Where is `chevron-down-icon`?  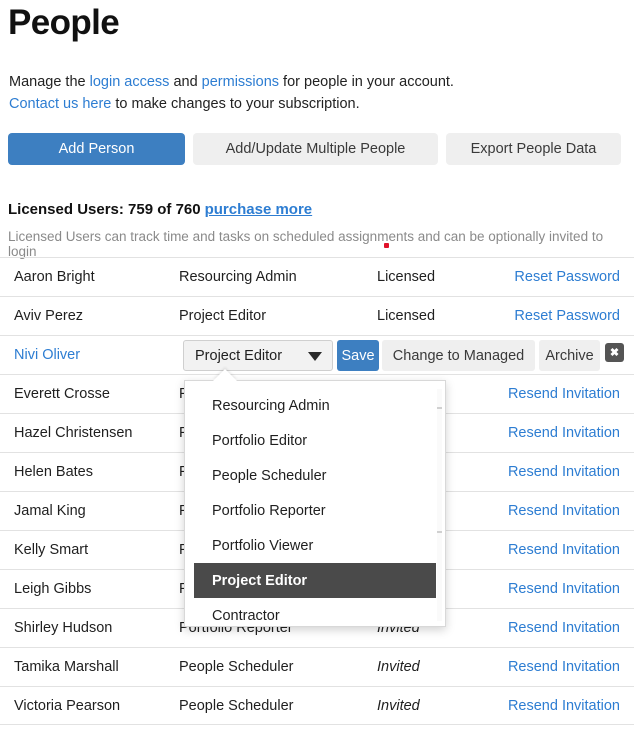 chevron-down-icon is located at coordinates (315, 356).